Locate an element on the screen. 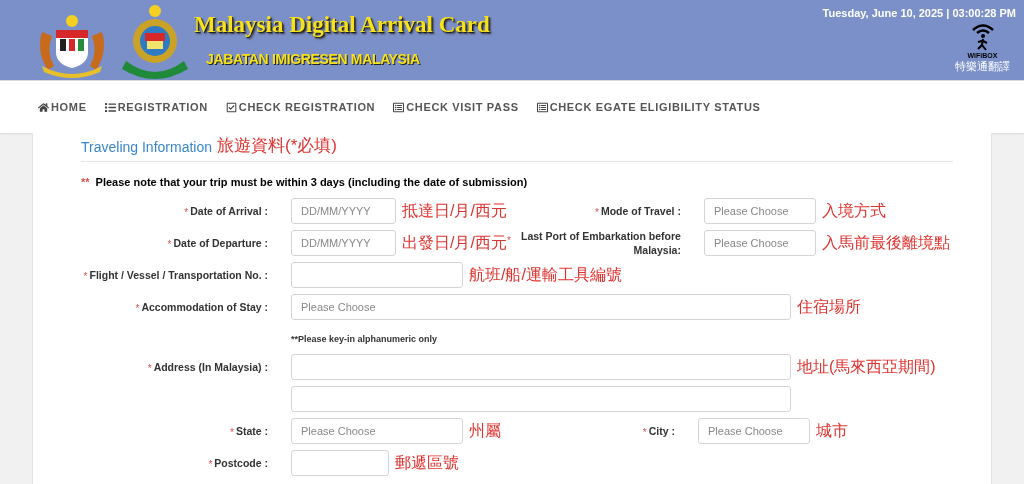 The image size is (1024, 484). site-title: Malaysia Digital Arrival Card is located at coordinates (342, 25).